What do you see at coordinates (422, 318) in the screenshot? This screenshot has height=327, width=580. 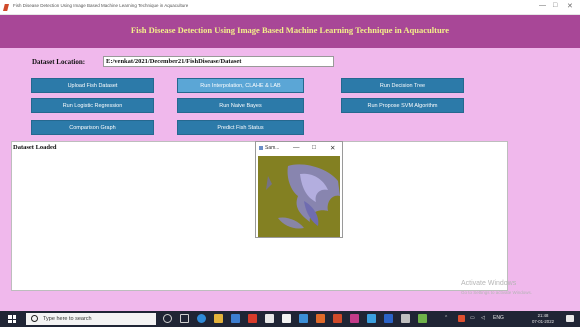 I see `app-icon` at bounding box center [422, 318].